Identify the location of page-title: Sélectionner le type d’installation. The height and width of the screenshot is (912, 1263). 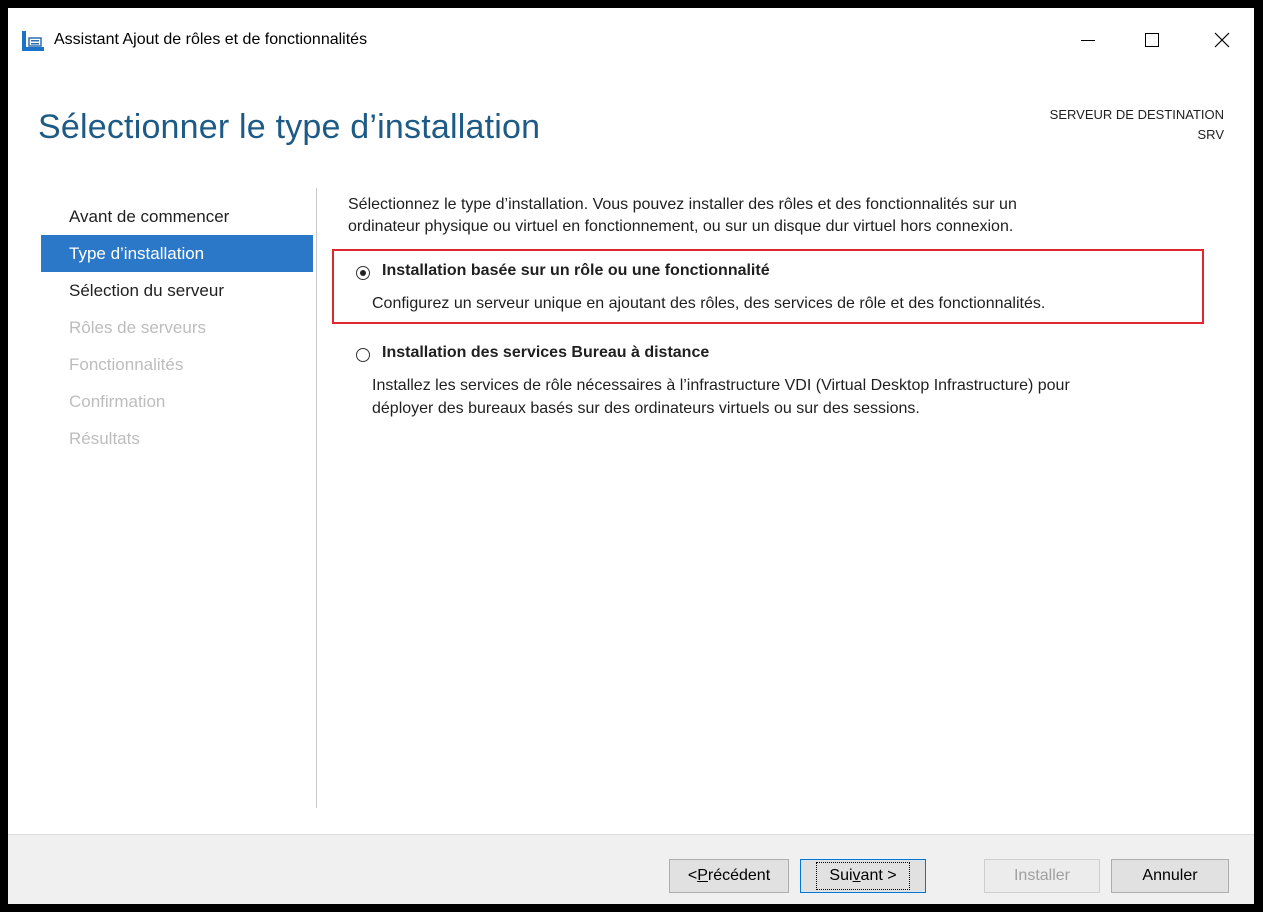
(289, 127).